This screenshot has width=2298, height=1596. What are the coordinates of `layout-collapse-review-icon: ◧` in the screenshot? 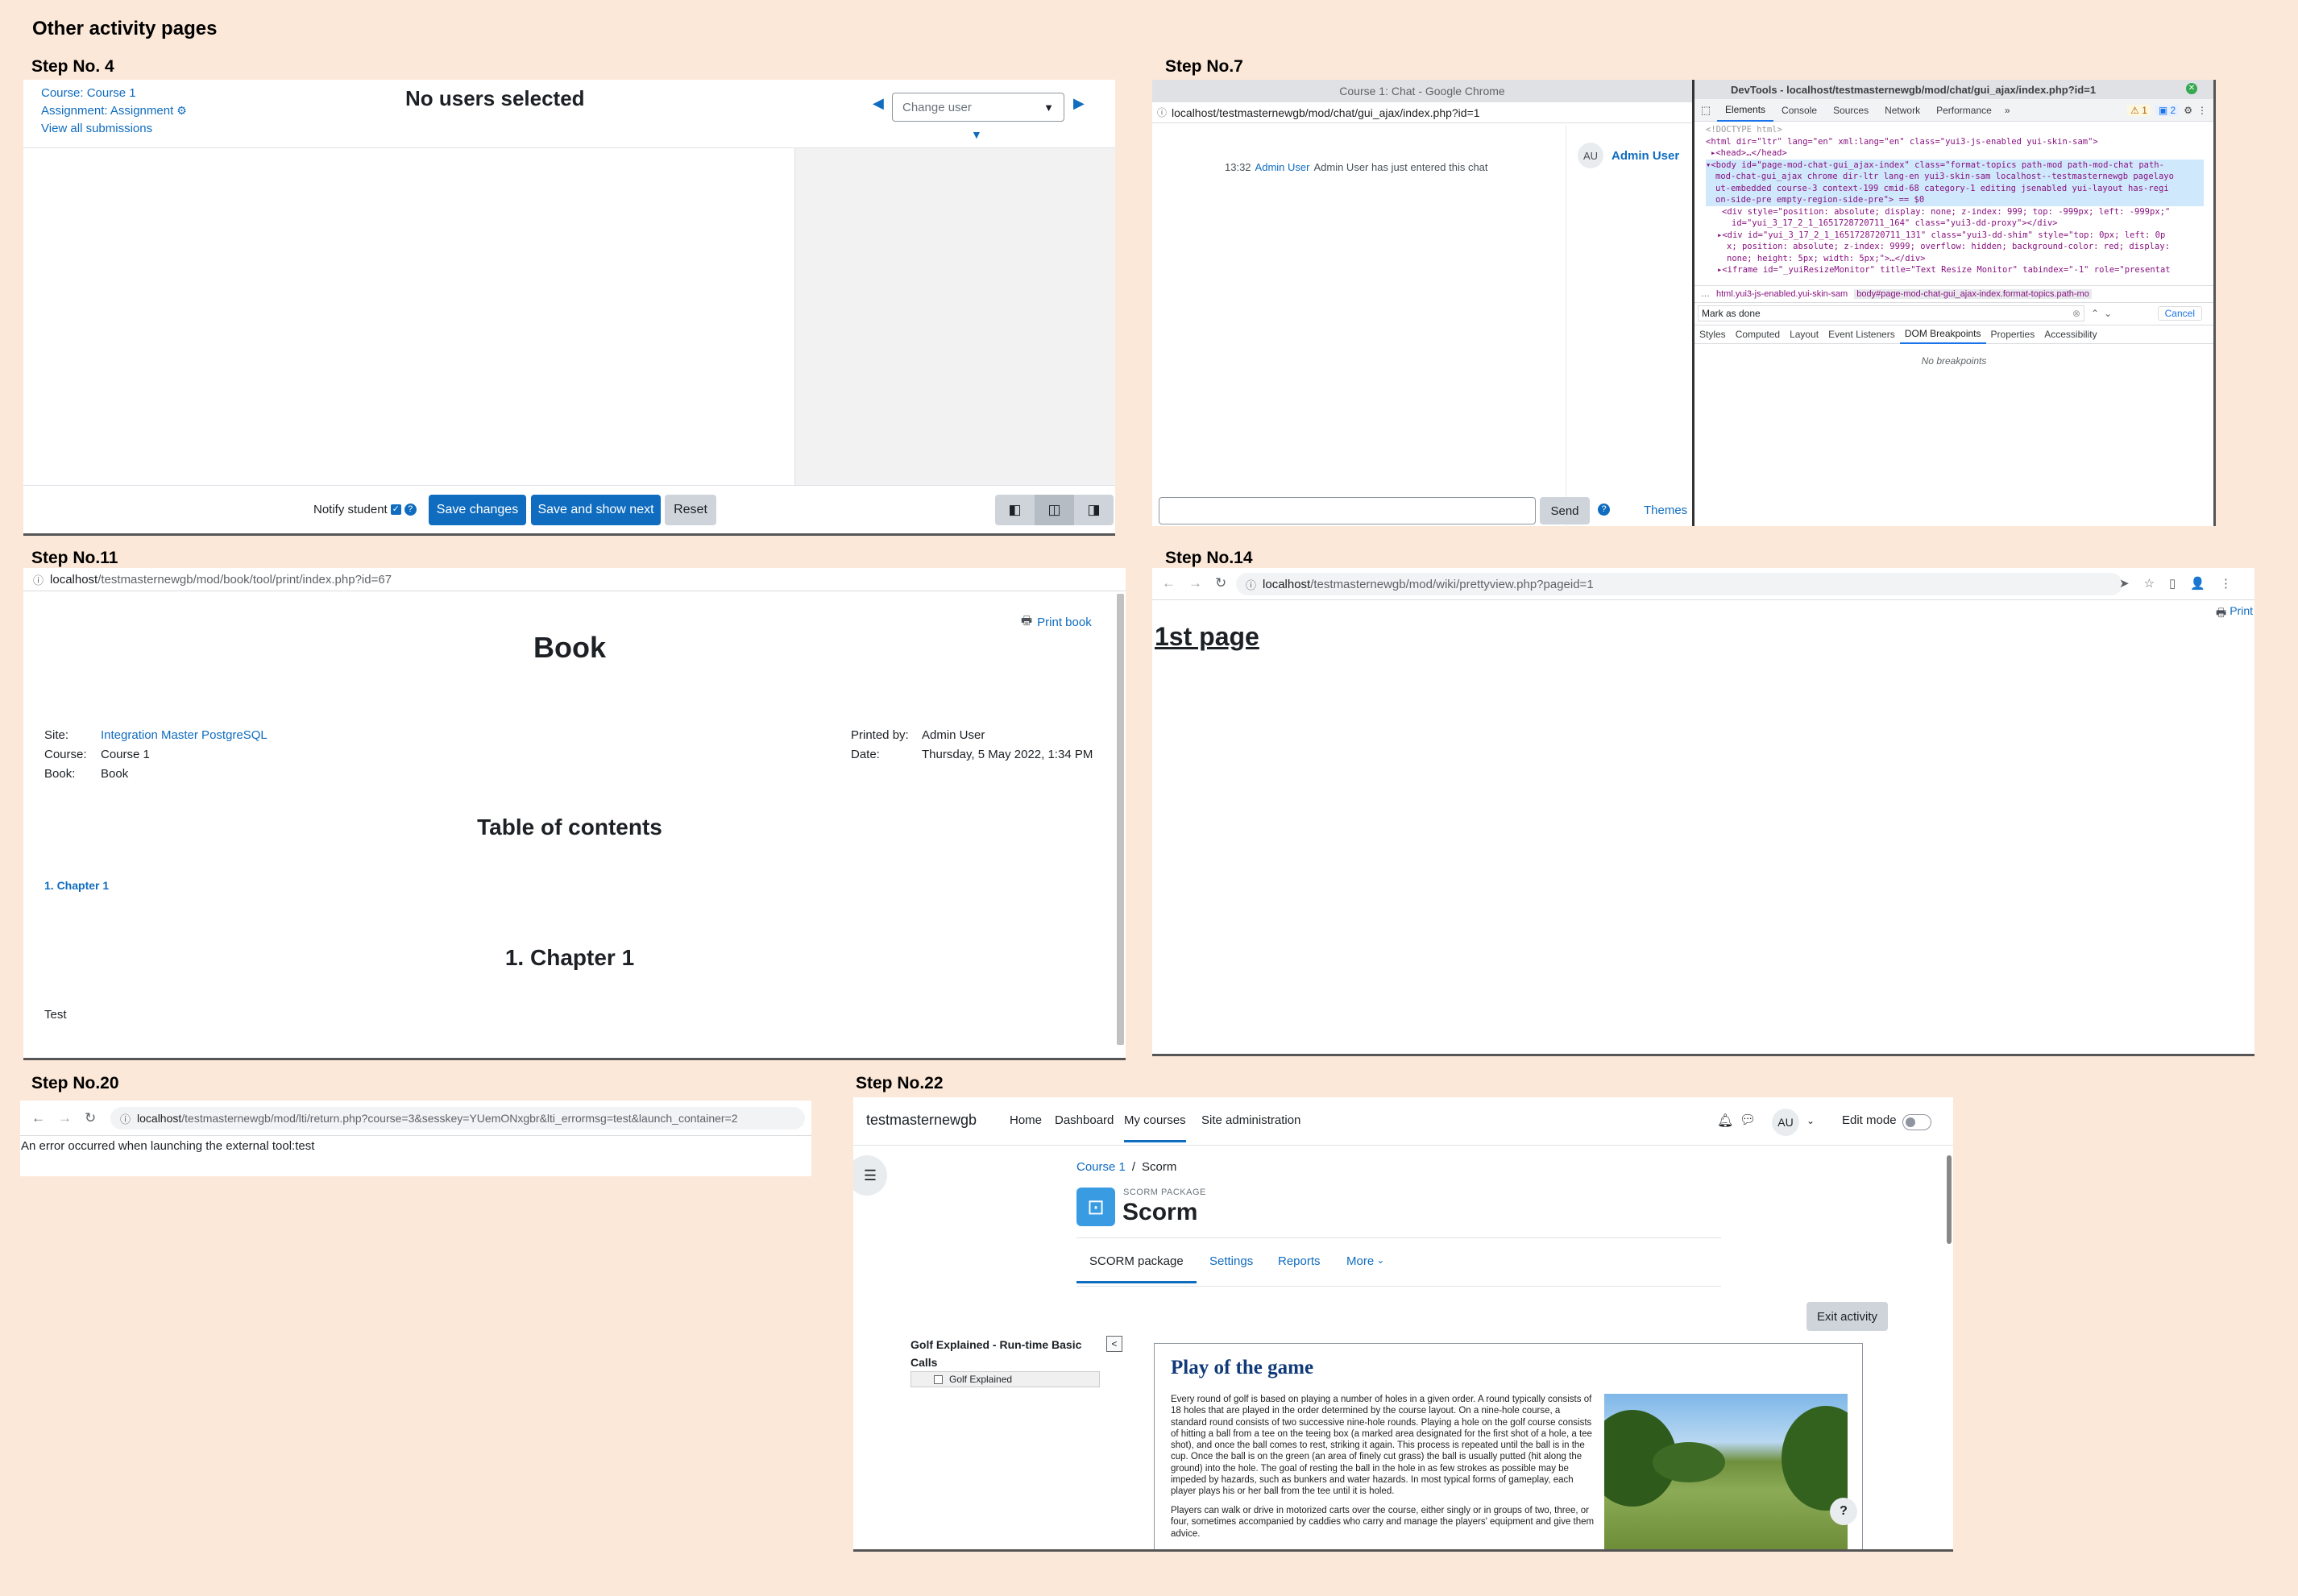 It's located at (1015, 510).